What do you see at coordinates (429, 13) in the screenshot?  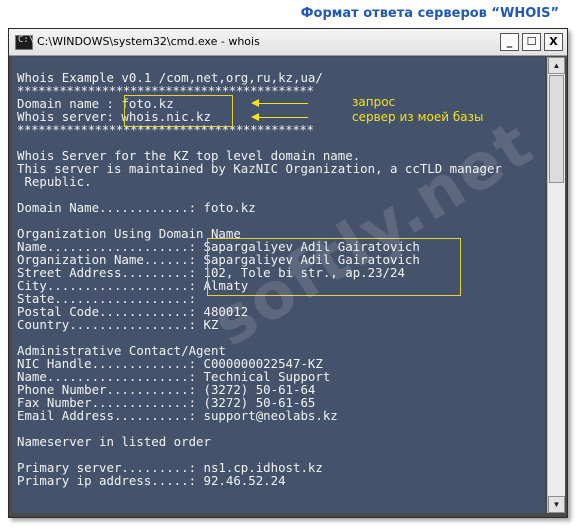 I see `page-heading: Формат ответа серверов “WHOIS”` at bounding box center [429, 13].